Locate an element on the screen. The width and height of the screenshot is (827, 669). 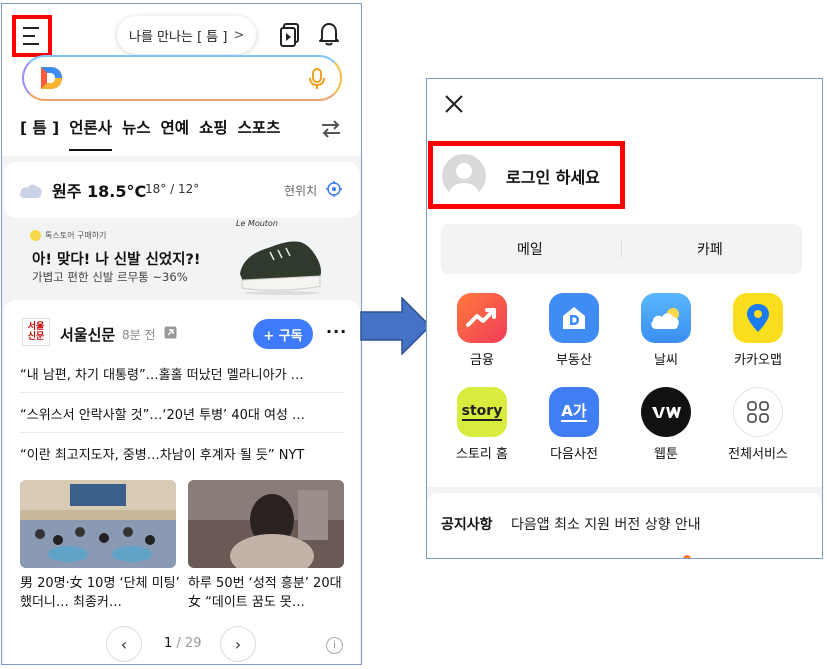
notice-title: 공지사항 is located at coordinates (467, 525).